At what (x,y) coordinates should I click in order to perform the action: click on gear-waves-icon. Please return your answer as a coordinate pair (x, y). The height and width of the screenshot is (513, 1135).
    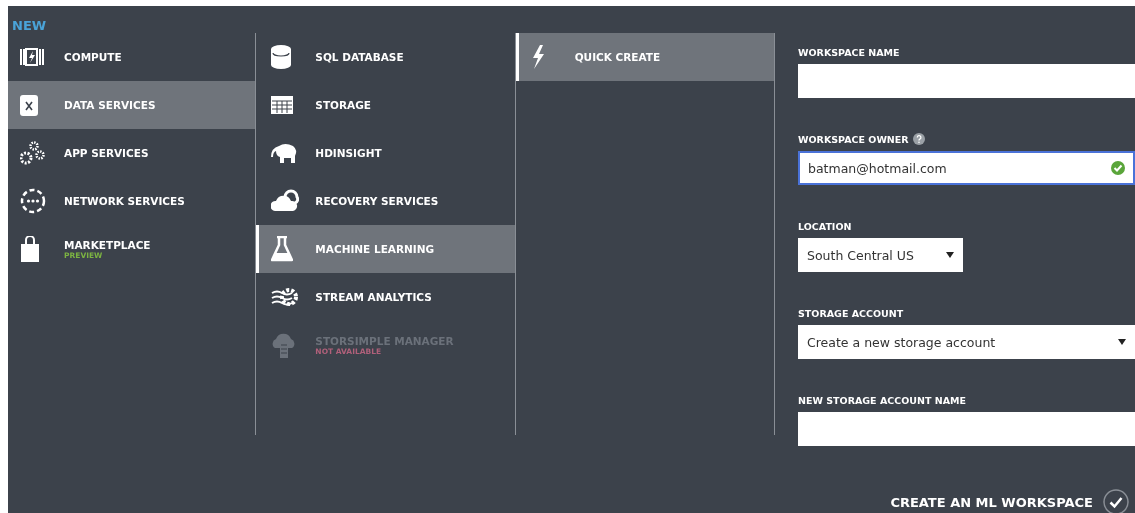
    Looking at the image, I should click on (285, 297).